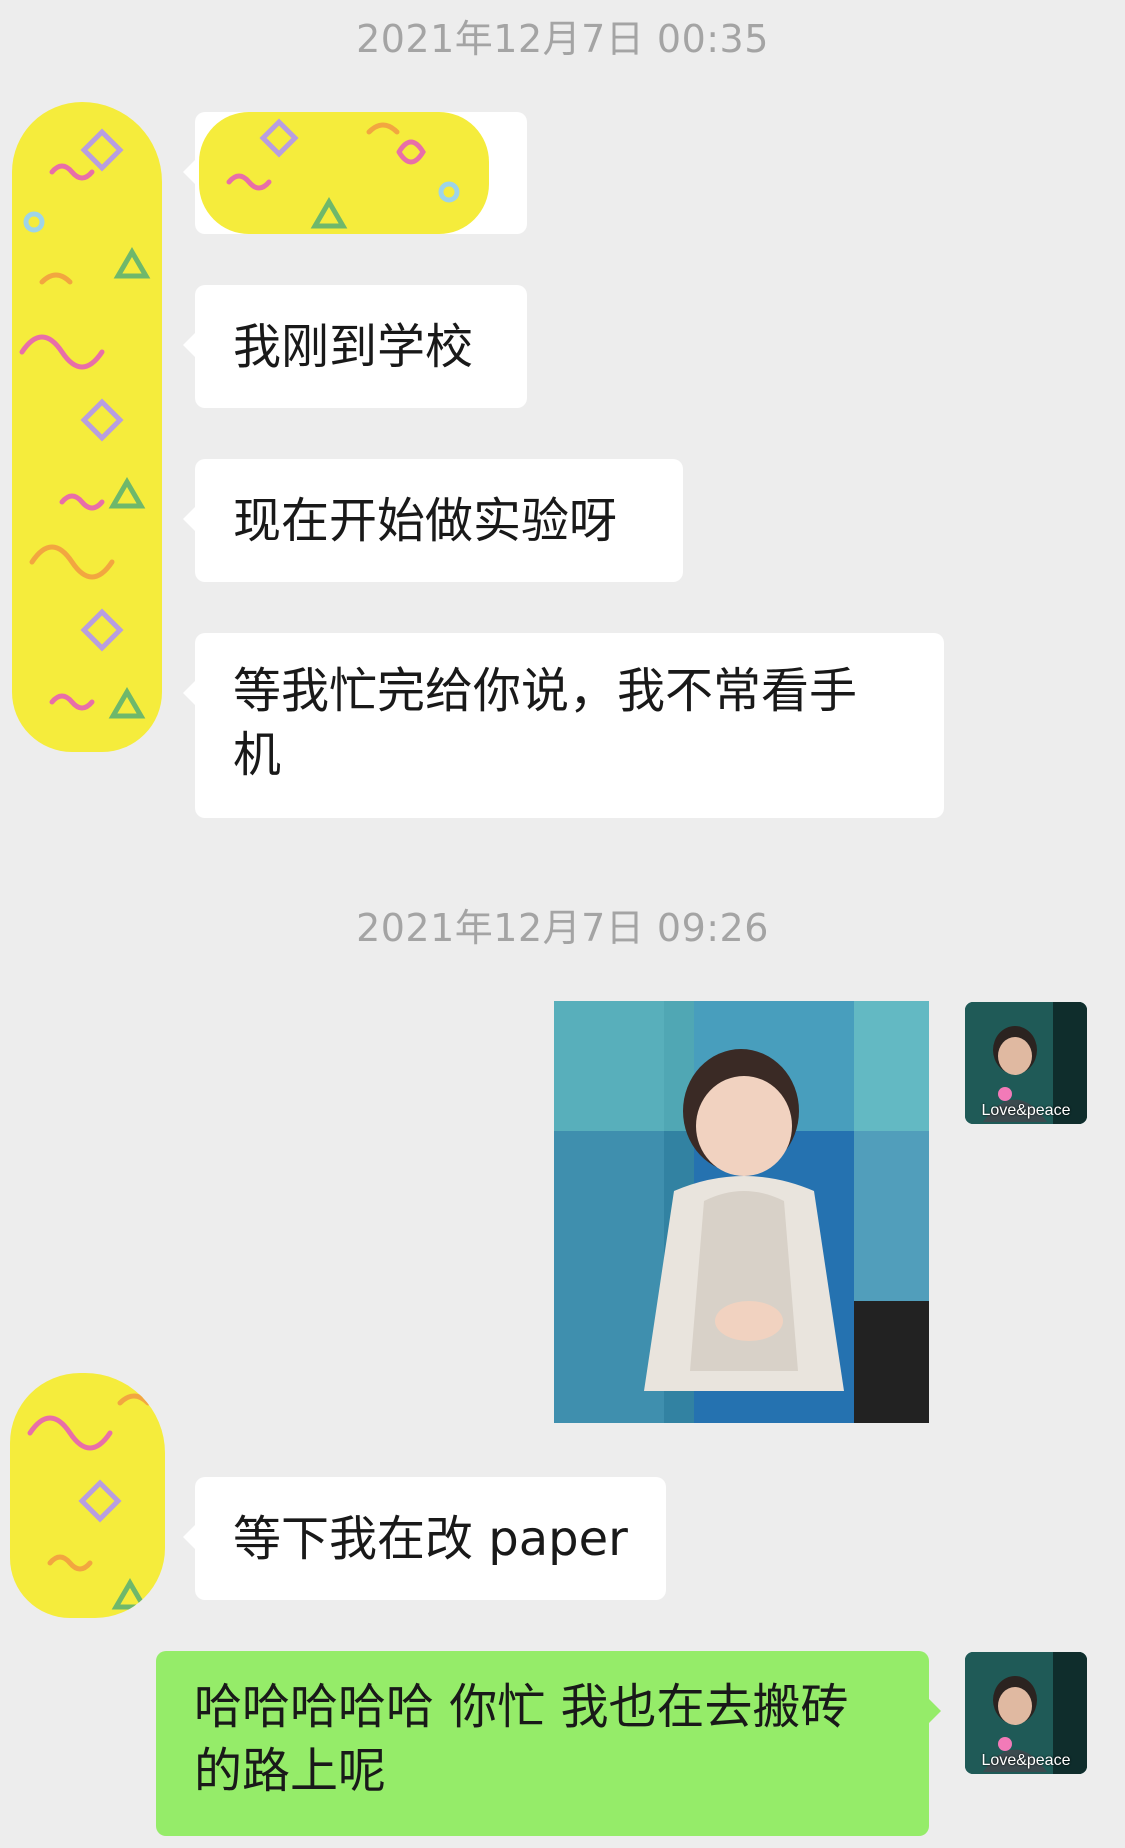  I want to click on message-text: 现在开始做实验呀, so click(425, 520).